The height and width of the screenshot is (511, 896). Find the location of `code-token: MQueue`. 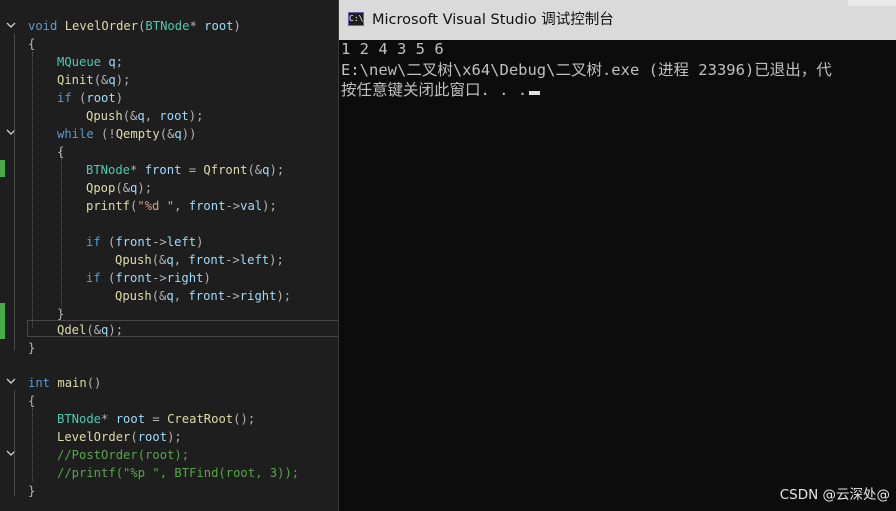

code-token: MQueue is located at coordinates (79, 62).